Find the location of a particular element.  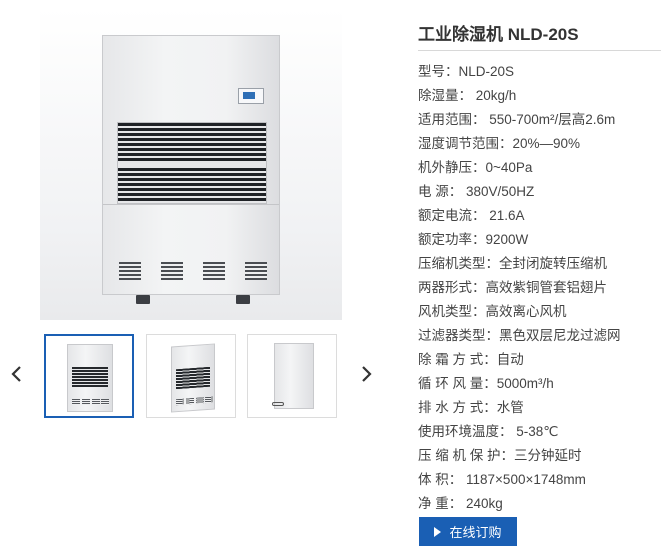

spec-compressor-type: 压缩机类型：全封闭旋转压缩机 is located at coordinates (519, 265).